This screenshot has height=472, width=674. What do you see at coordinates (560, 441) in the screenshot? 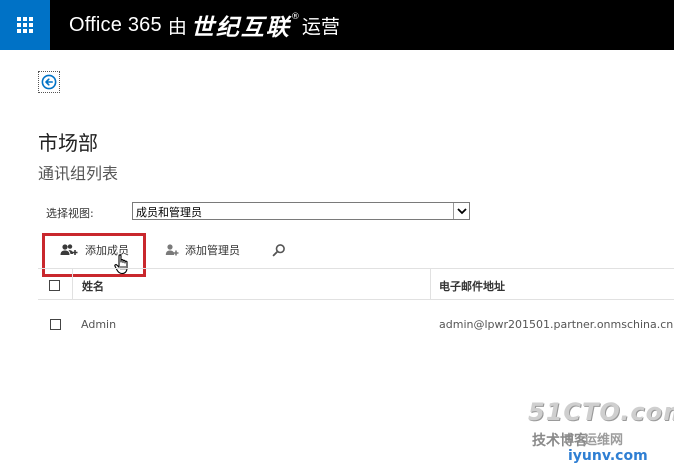
I see `watermark-sub: 技术博客` at bounding box center [560, 441].